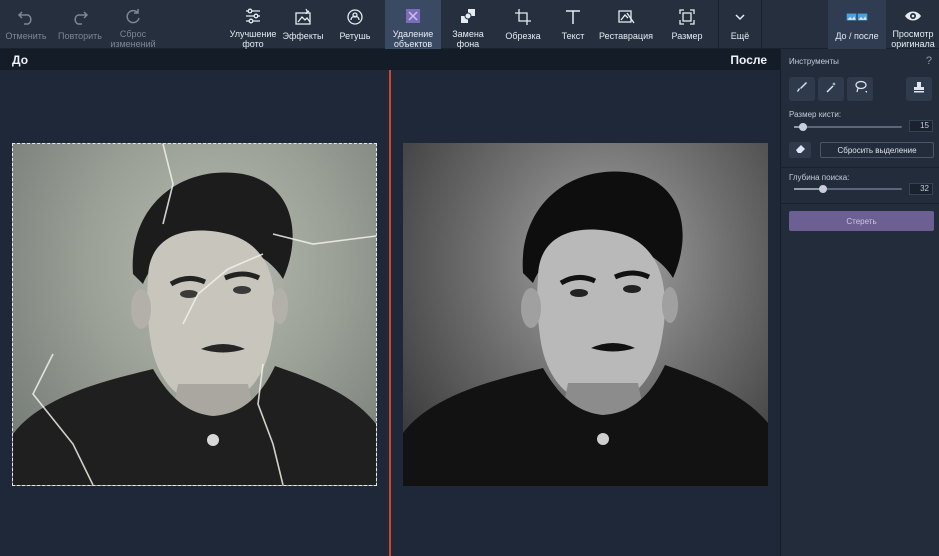 The width and height of the screenshot is (939, 556). I want to click on tab-remove-objects: Удаление объектов, so click(413, 24).